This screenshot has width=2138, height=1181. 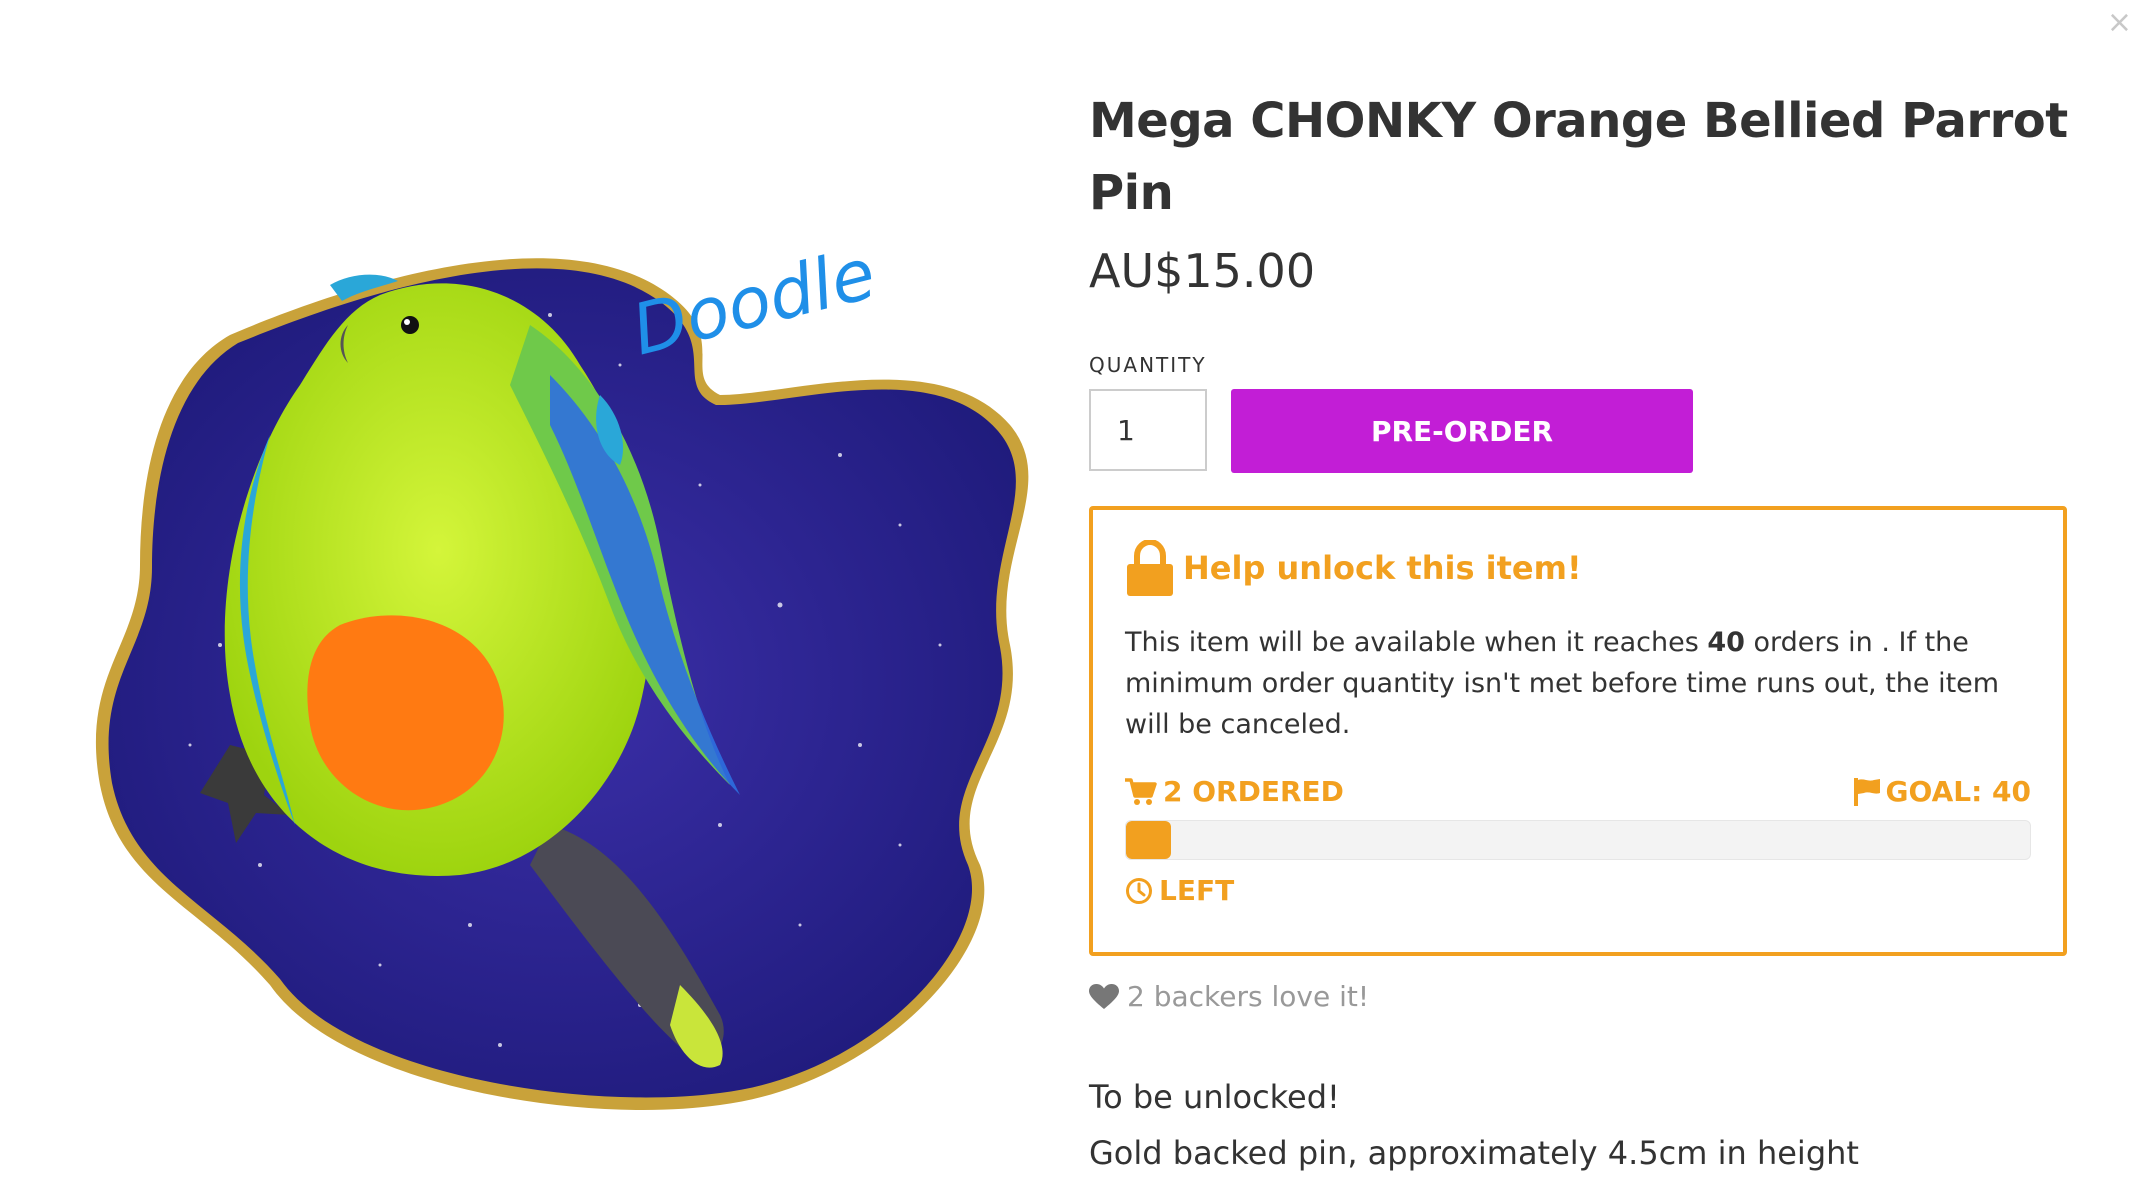 I want to click on close-icon: ×, so click(x=2119, y=23).